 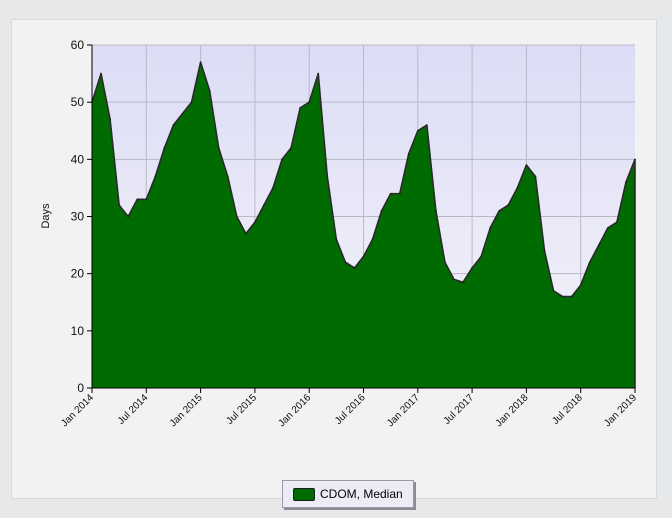 I want to click on y-tick-label: 0, so click(x=80, y=388).